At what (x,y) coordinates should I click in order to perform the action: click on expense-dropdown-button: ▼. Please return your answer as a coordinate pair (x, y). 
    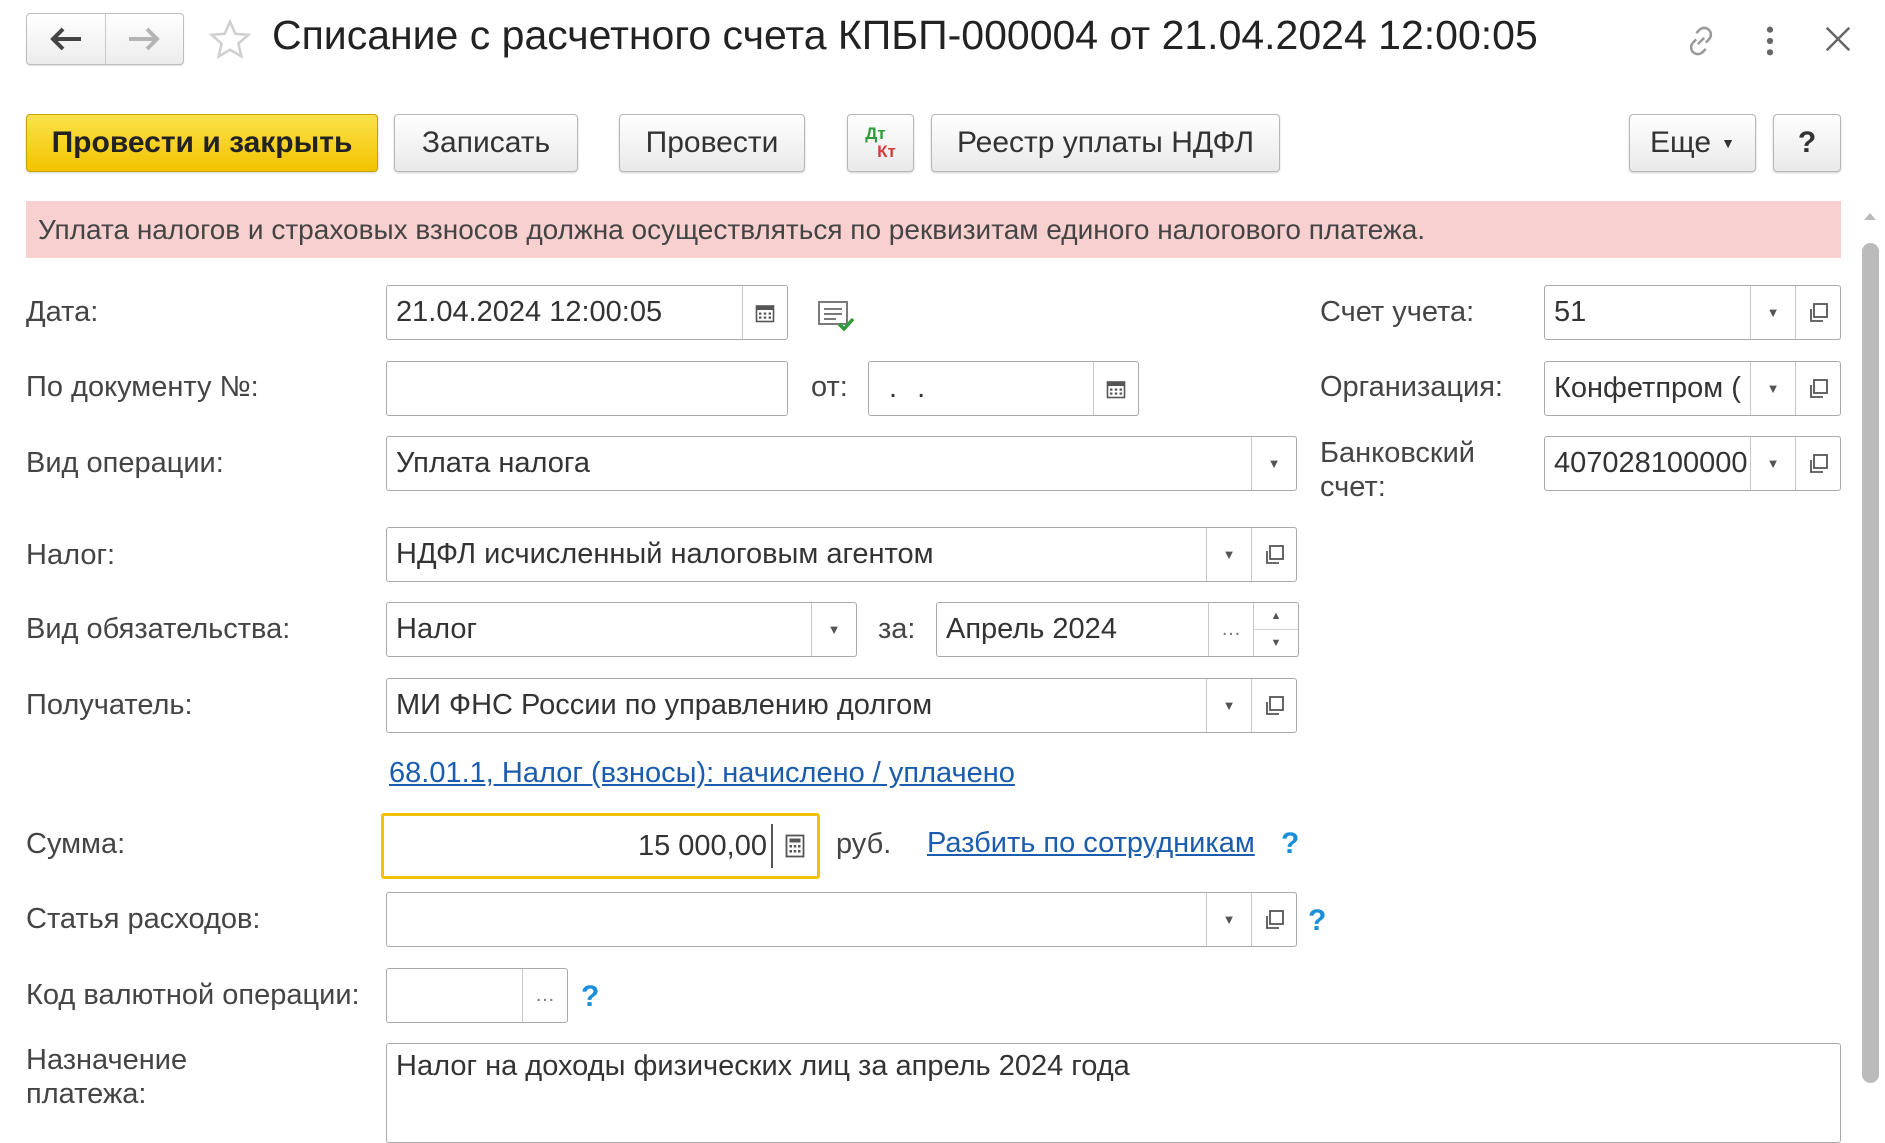
    Looking at the image, I should click on (1228, 919).